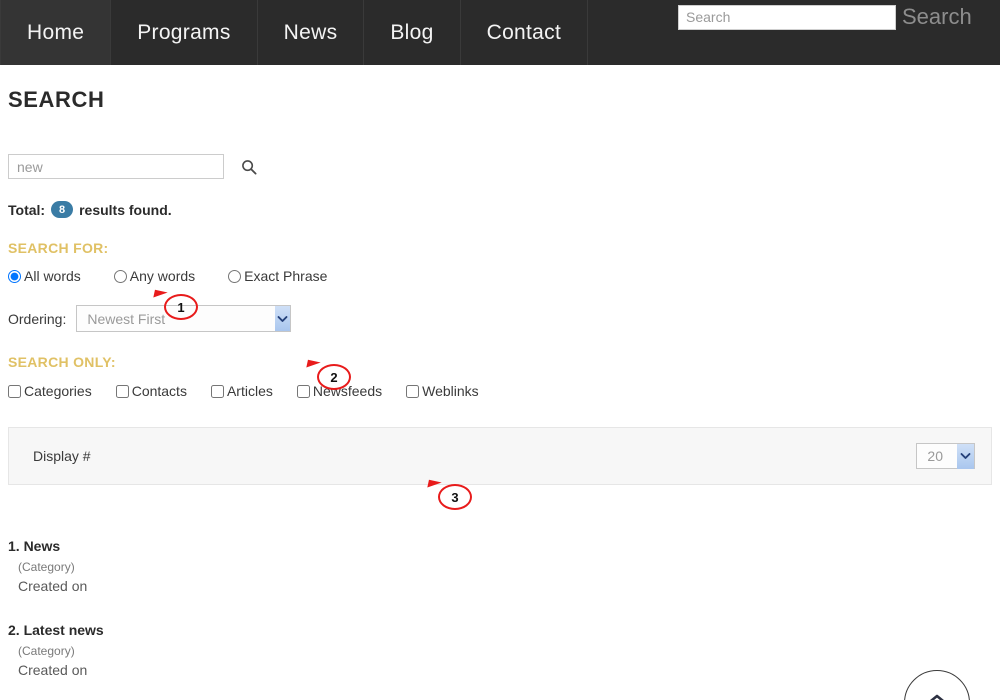 The height and width of the screenshot is (700, 1000). I want to click on nav-item-blog: Blog, so click(412, 32).